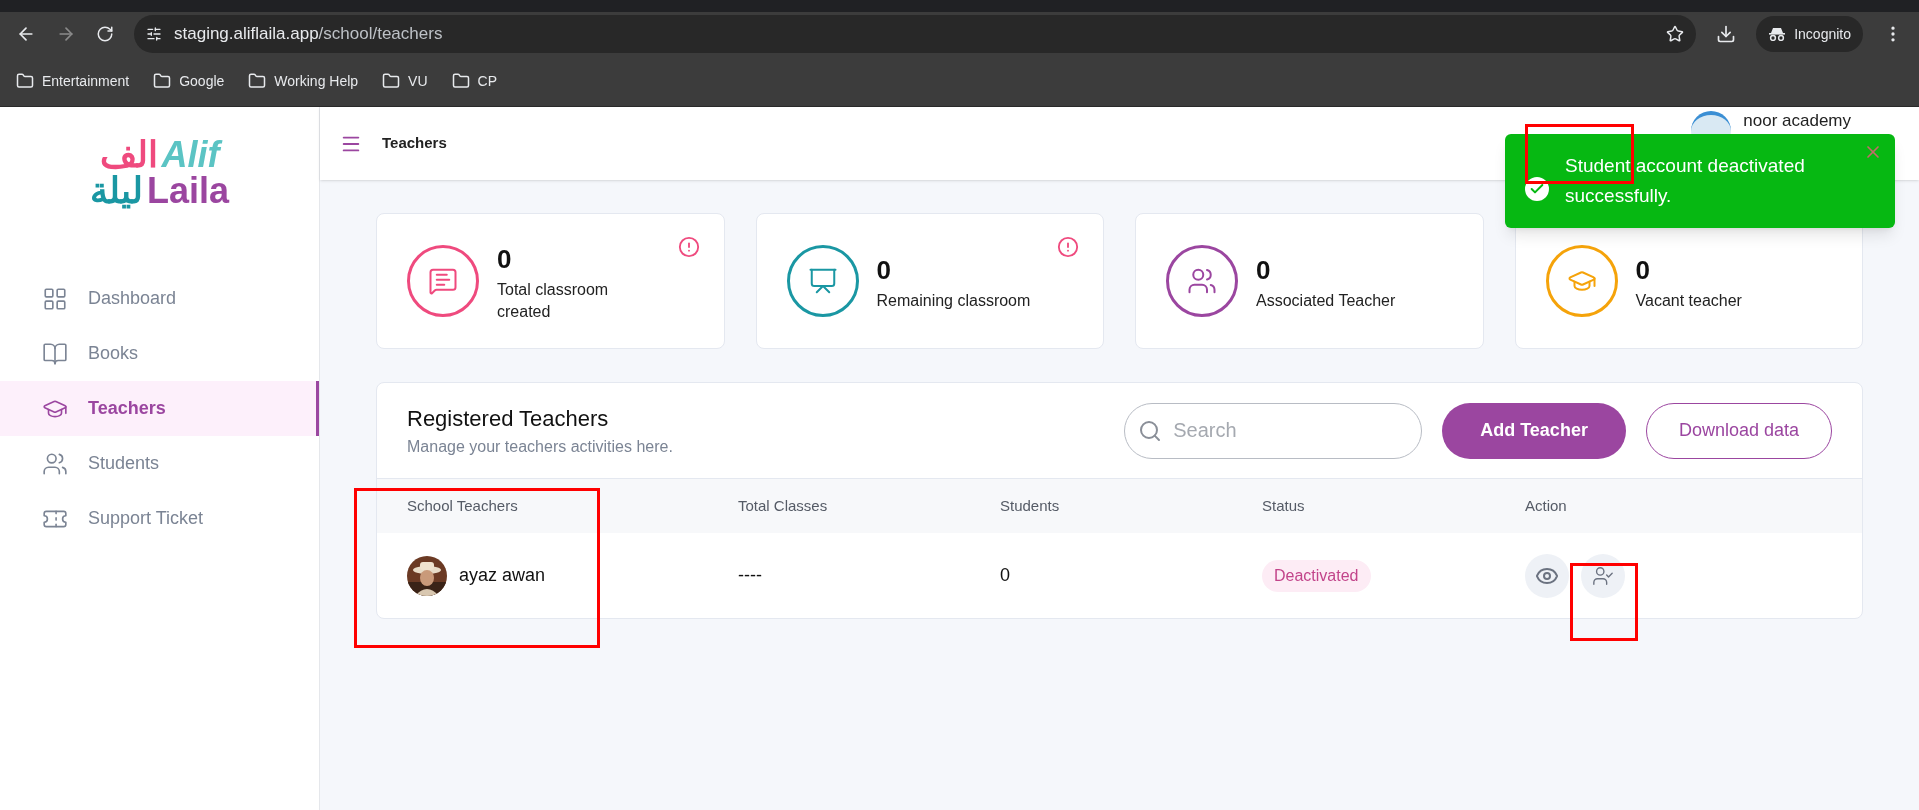 The height and width of the screenshot is (810, 1919). Describe the element at coordinates (73, 81) in the screenshot. I see `bookmark-folder: Entertainment` at that location.